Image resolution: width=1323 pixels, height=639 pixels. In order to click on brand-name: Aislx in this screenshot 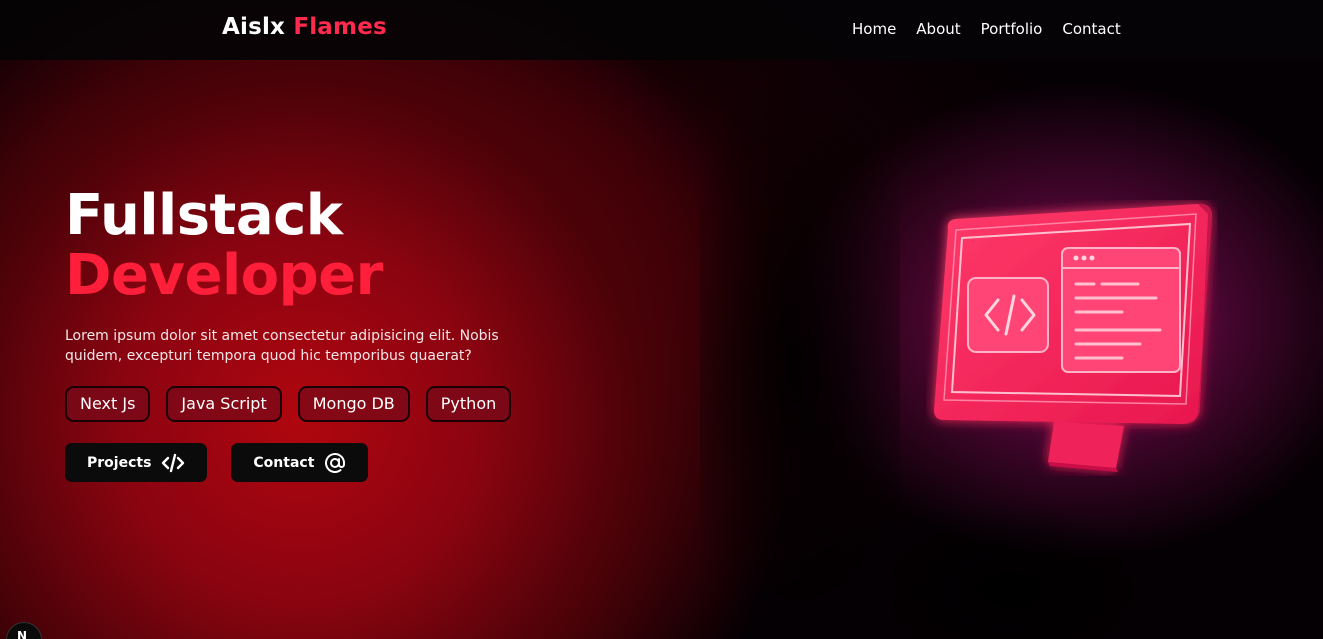, I will do `click(254, 27)`.